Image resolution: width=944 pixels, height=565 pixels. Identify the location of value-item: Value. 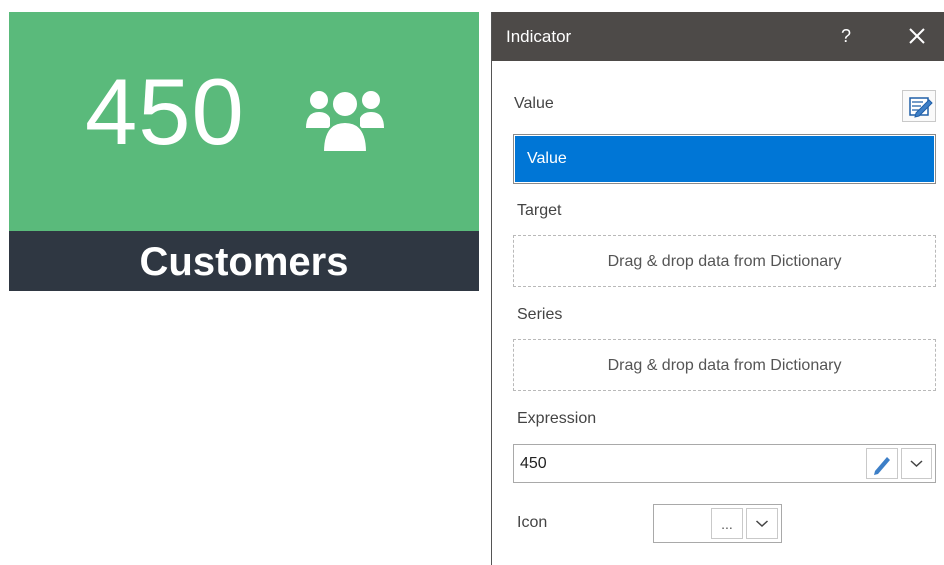
(724, 159).